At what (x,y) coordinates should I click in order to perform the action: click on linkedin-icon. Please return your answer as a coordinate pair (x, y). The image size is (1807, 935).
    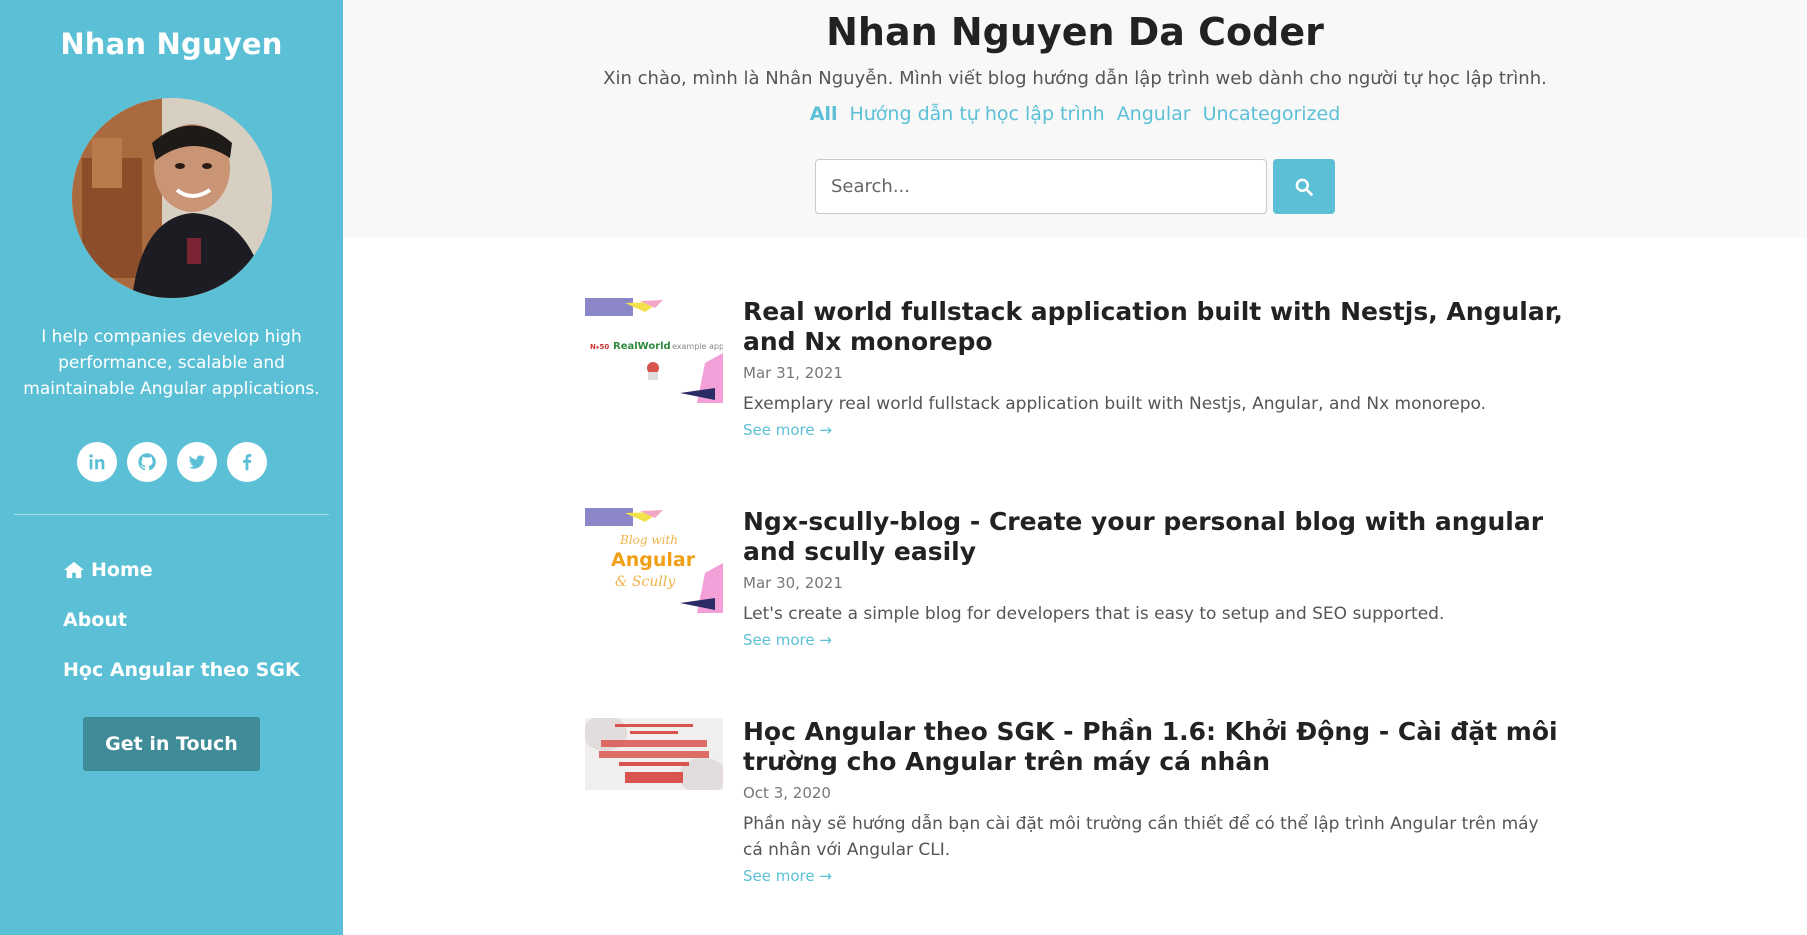
    Looking at the image, I should click on (96, 462).